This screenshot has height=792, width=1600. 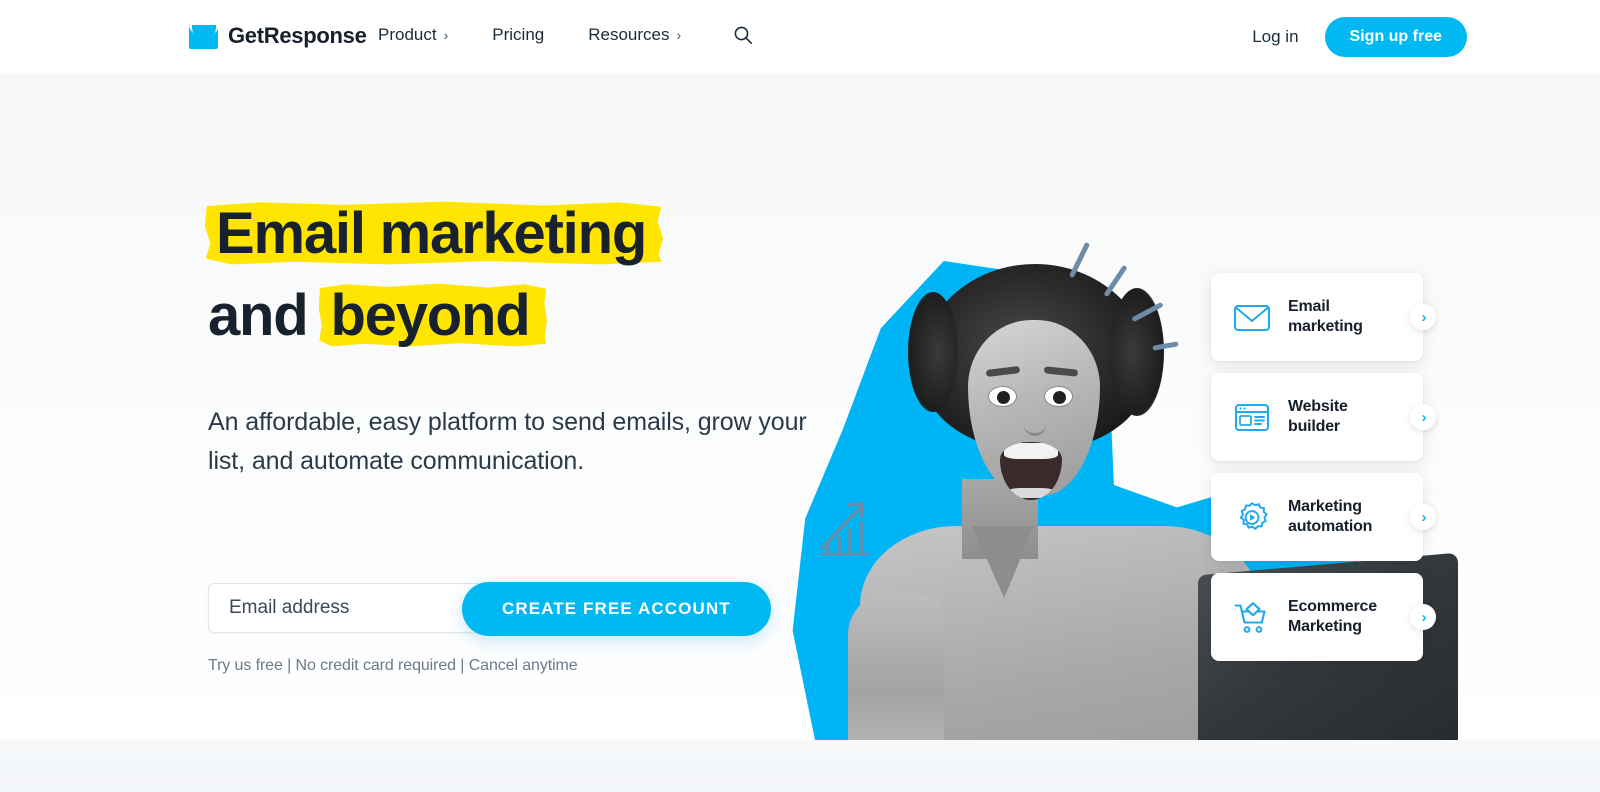 What do you see at coordinates (845, 529) in the screenshot?
I see `growth-bar-chart-doodle` at bounding box center [845, 529].